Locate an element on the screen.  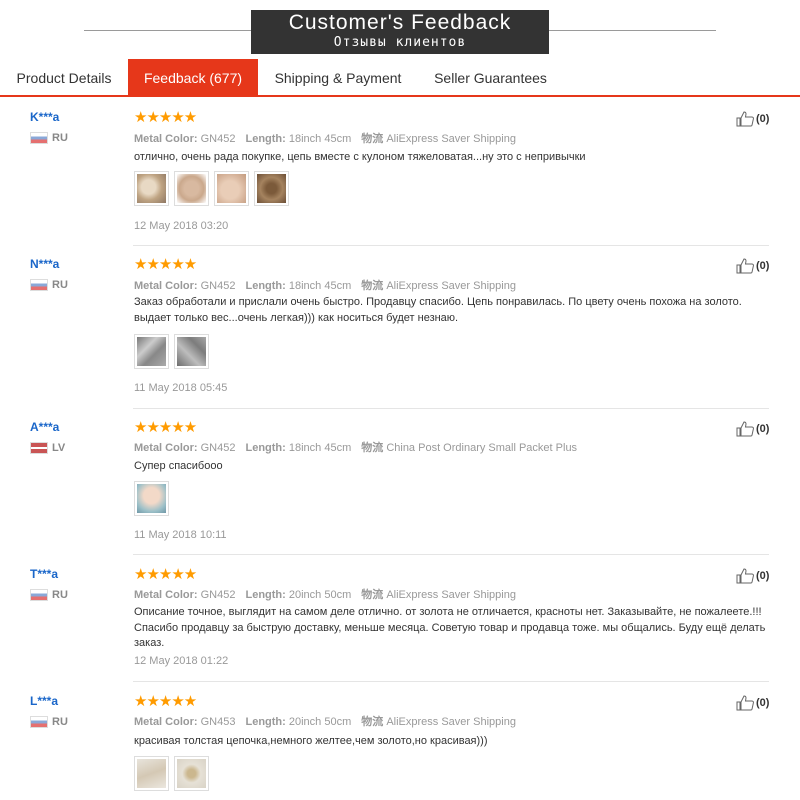
reviewer-name: N***a is located at coordinates (44, 264).